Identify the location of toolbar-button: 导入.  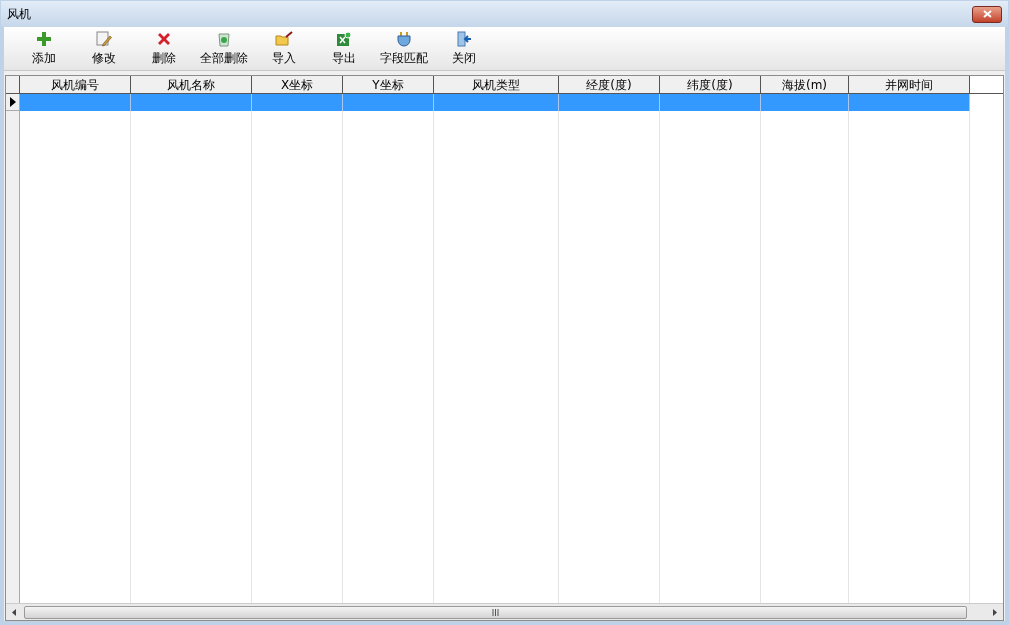
(284, 48).